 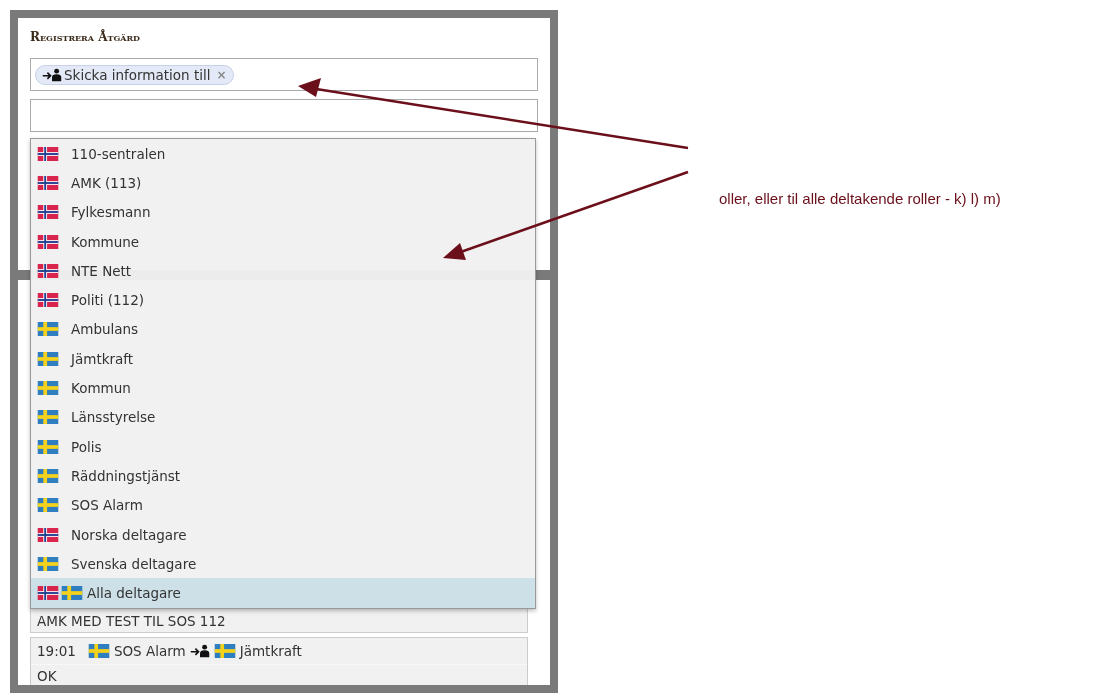 What do you see at coordinates (283, 505) in the screenshot?
I see `dropdown-option: SOS Alarm` at bounding box center [283, 505].